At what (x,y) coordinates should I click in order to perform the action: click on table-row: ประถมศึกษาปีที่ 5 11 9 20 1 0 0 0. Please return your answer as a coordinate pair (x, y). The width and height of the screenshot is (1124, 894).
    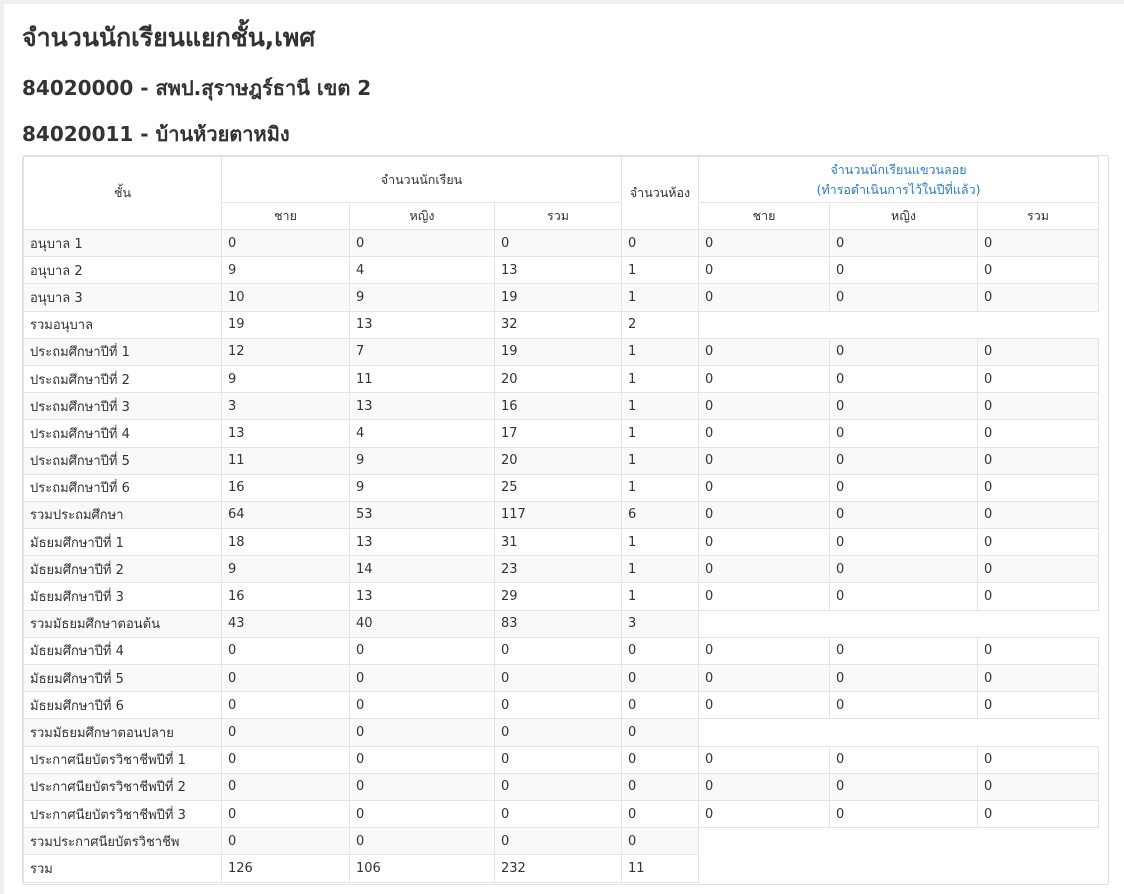
    Looking at the image, I should click on (561, 460).